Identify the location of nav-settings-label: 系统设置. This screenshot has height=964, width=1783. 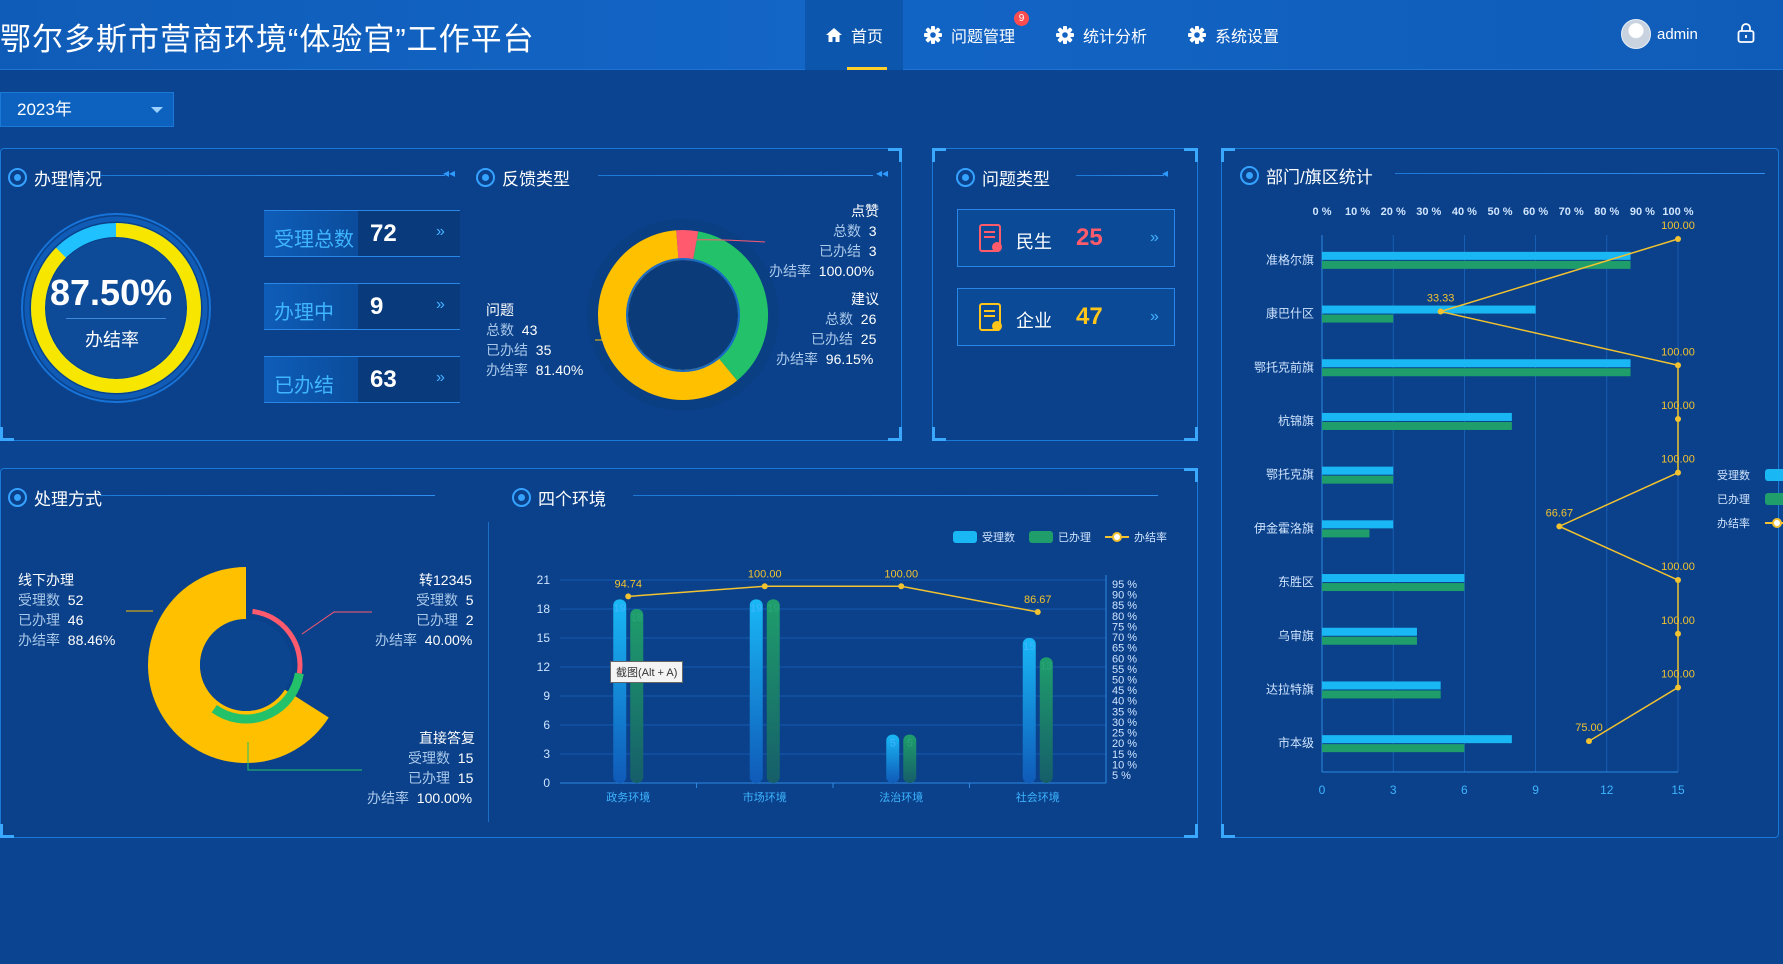
(1247, 37).